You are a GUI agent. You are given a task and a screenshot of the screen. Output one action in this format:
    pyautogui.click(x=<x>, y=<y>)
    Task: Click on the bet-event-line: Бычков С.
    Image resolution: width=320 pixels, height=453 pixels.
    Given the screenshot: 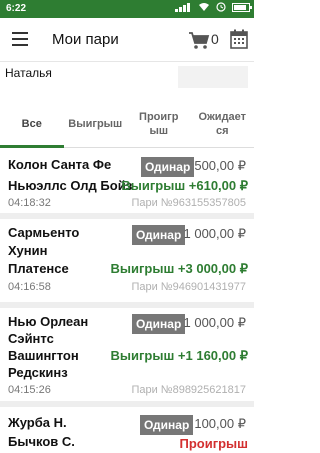 What is the action you would take?
    pyautogui.click(x=41, y=441)
    